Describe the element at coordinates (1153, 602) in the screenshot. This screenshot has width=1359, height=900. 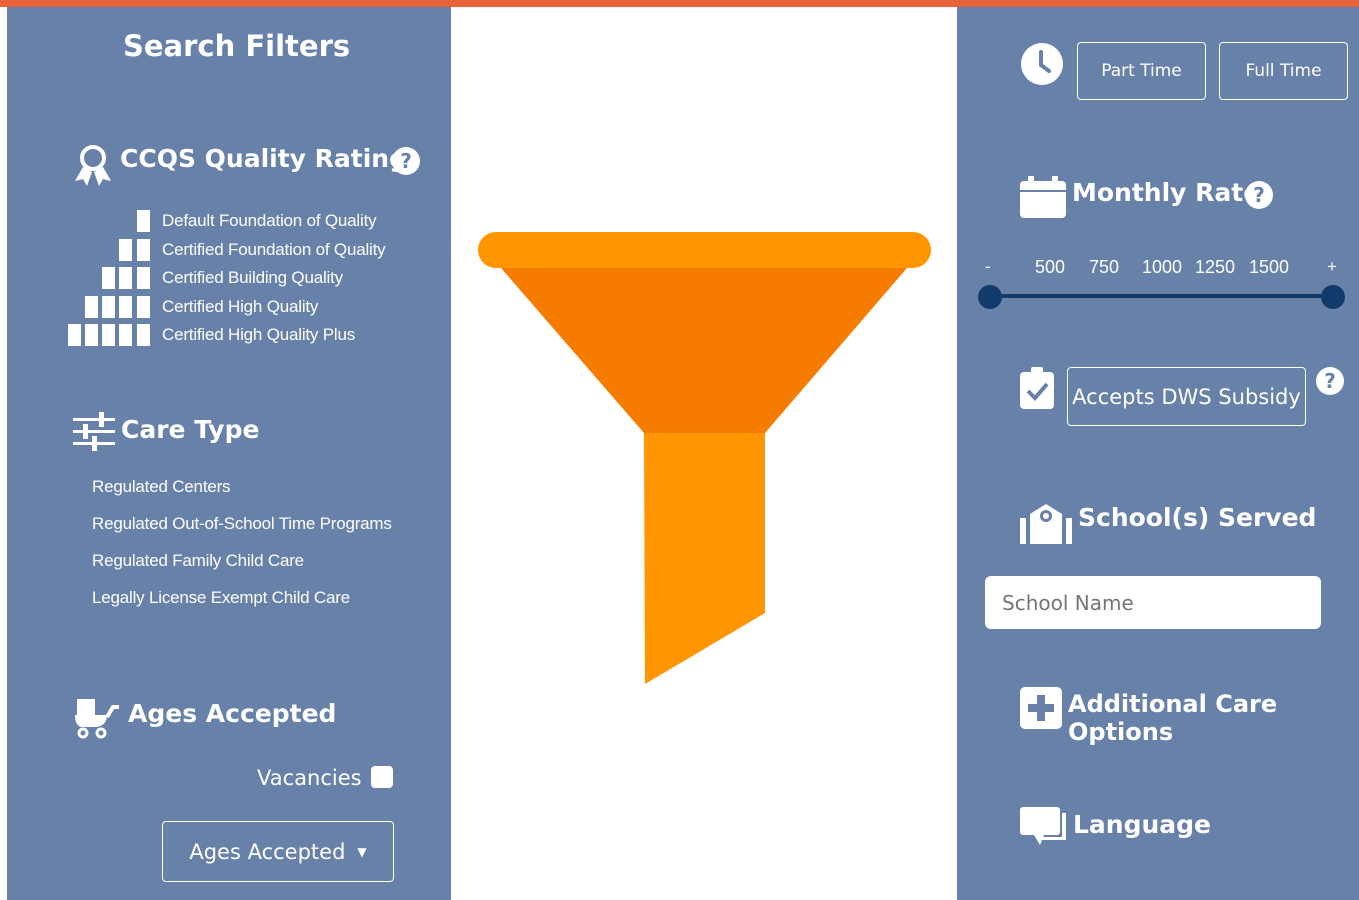
I see `school-name-input` at that location.